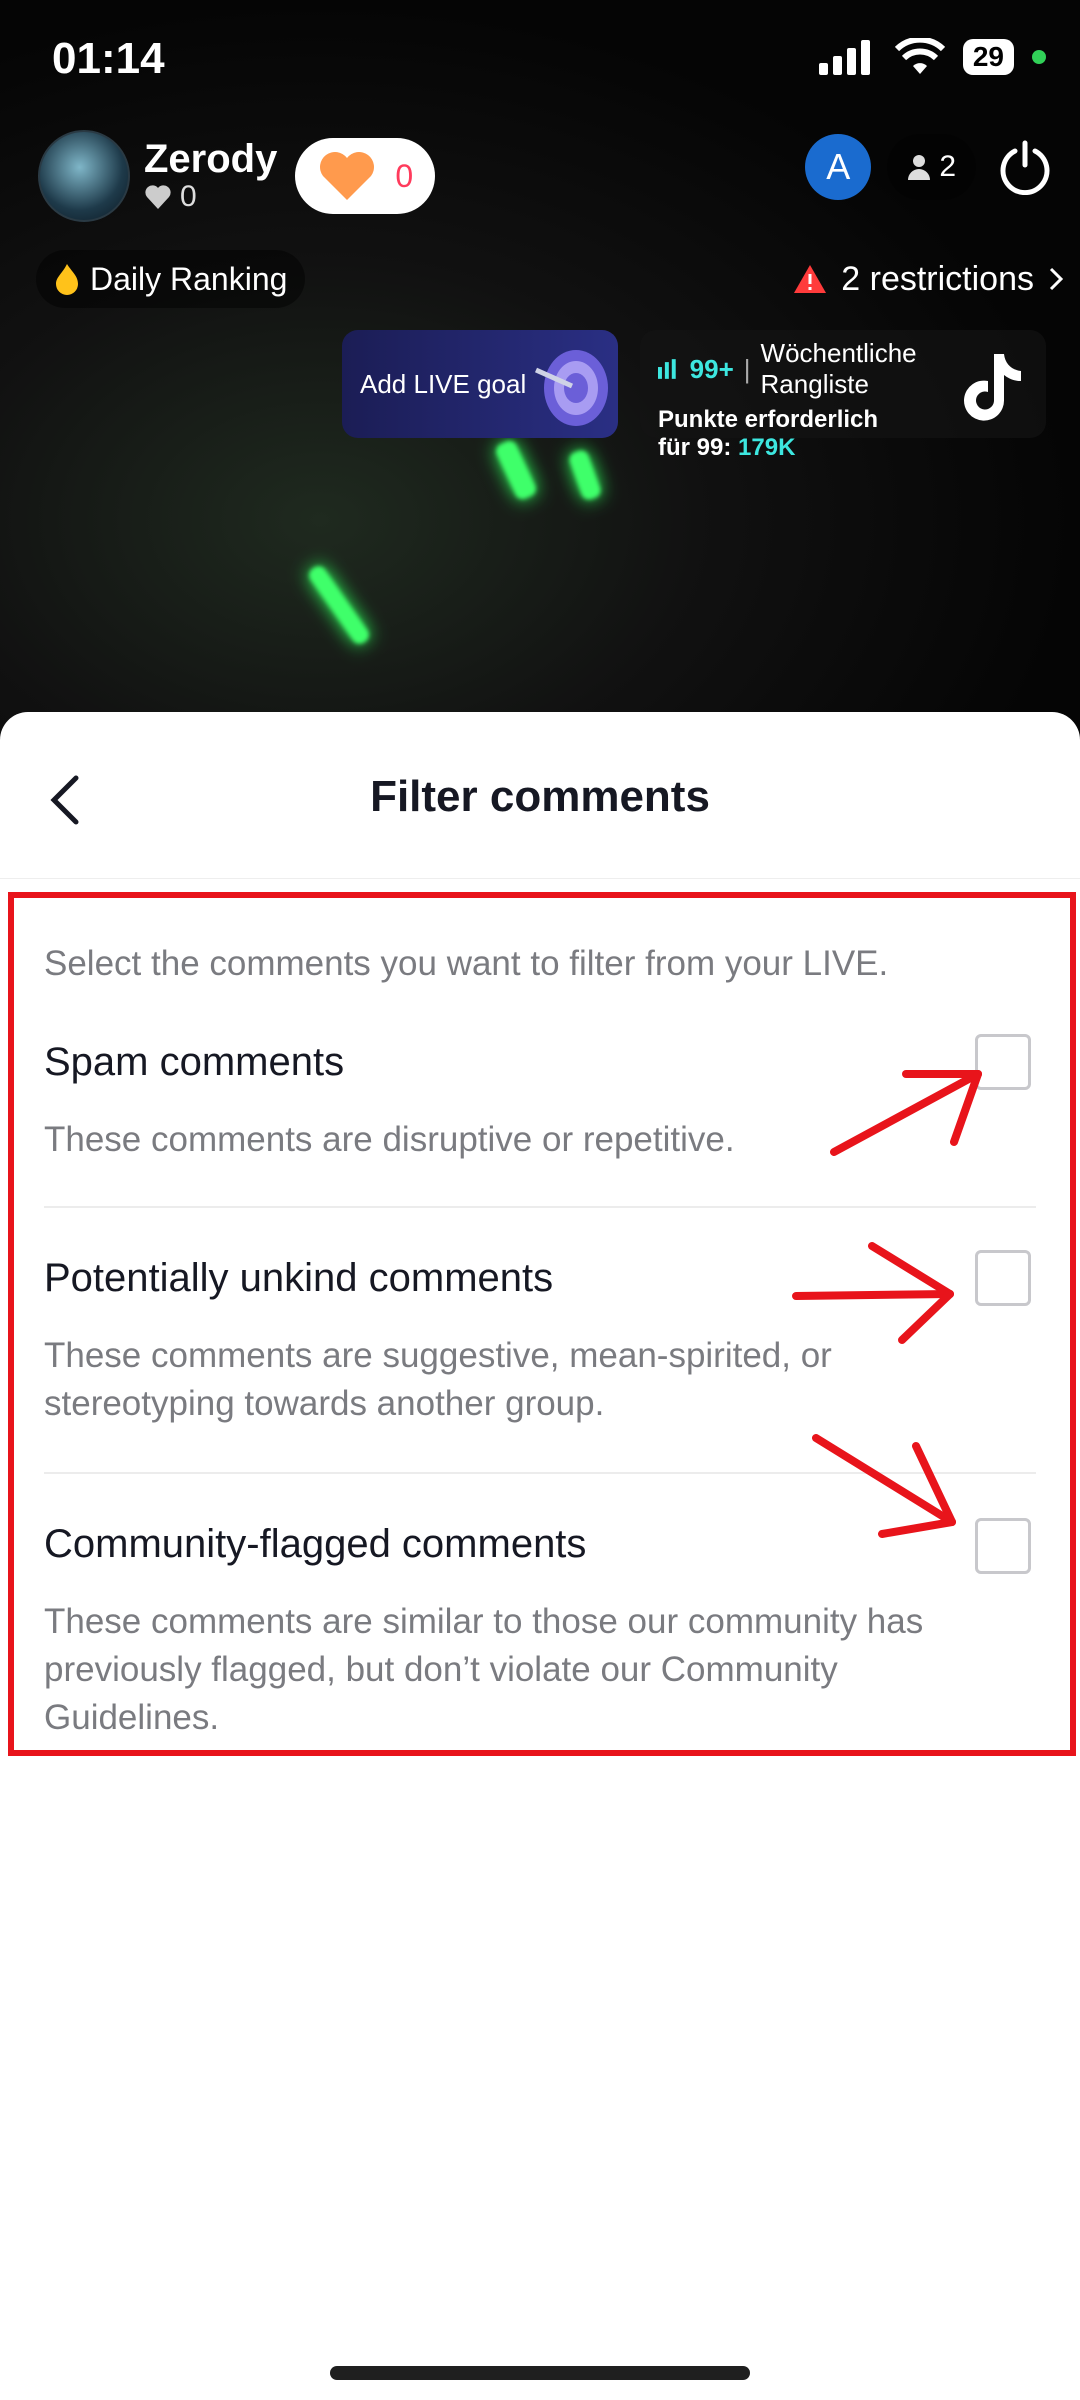  I want to click on add-live-goal-card: Add LIVE goal, so click(480, 384).